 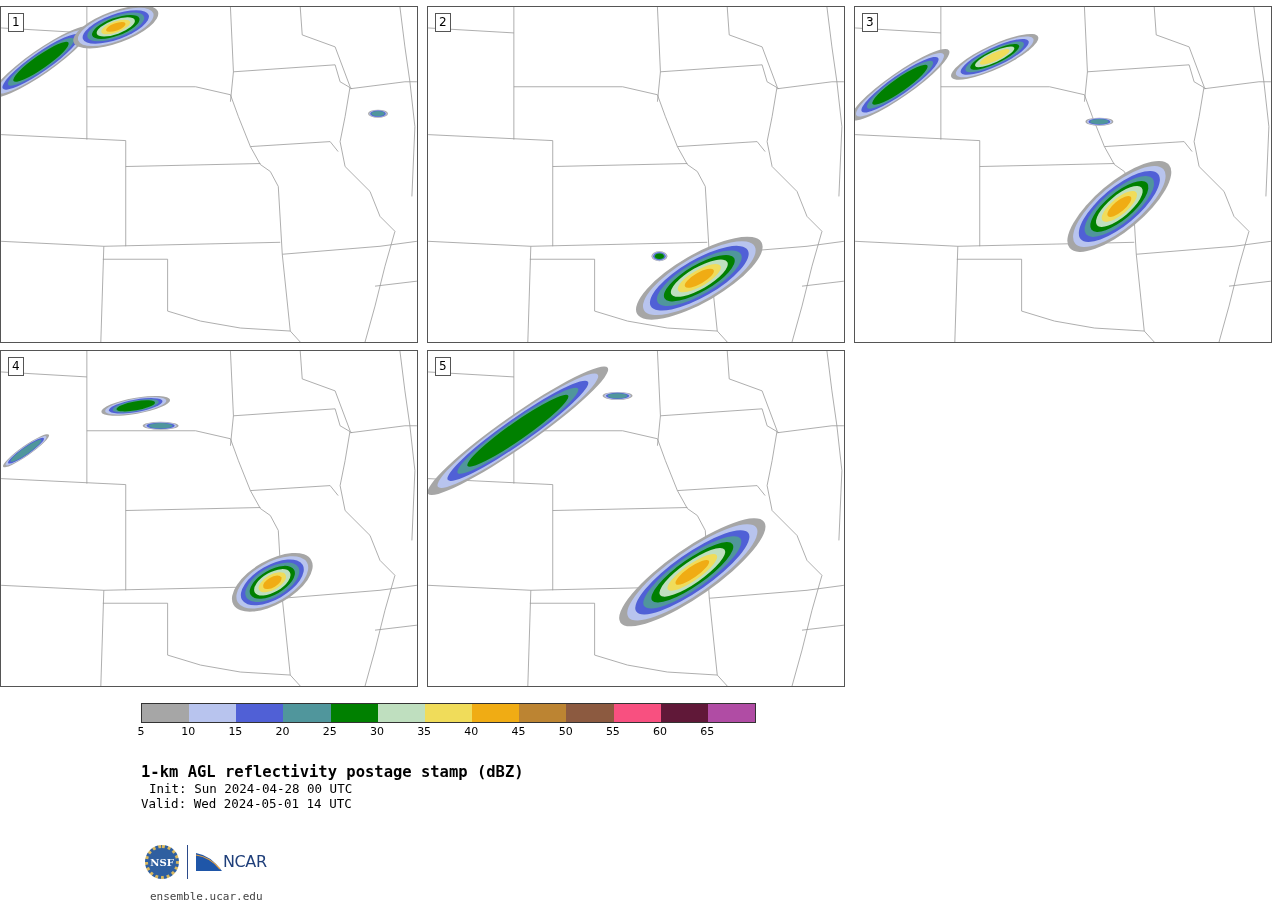 I want to click on website-link: ensemble.ucar.edu, so click(x=206, y=895).